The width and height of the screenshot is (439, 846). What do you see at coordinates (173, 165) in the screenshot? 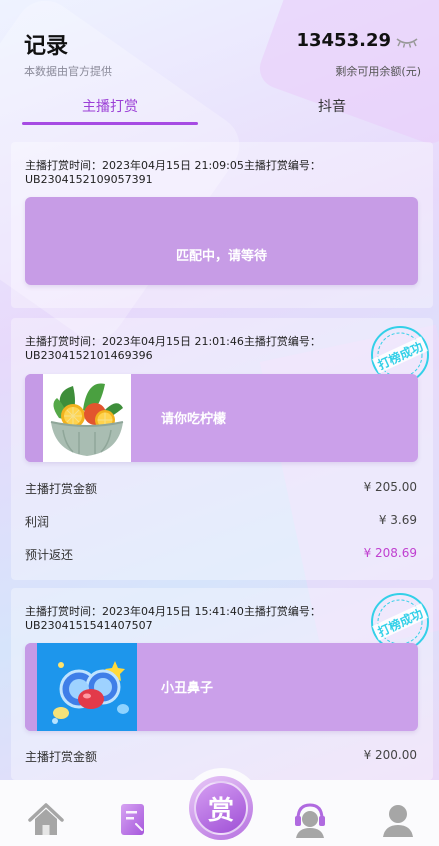
I see `record-time: 主播打赏时间：2023年04月15日 21:09:05主播打赏编号：` at bounding box center [173, 165].